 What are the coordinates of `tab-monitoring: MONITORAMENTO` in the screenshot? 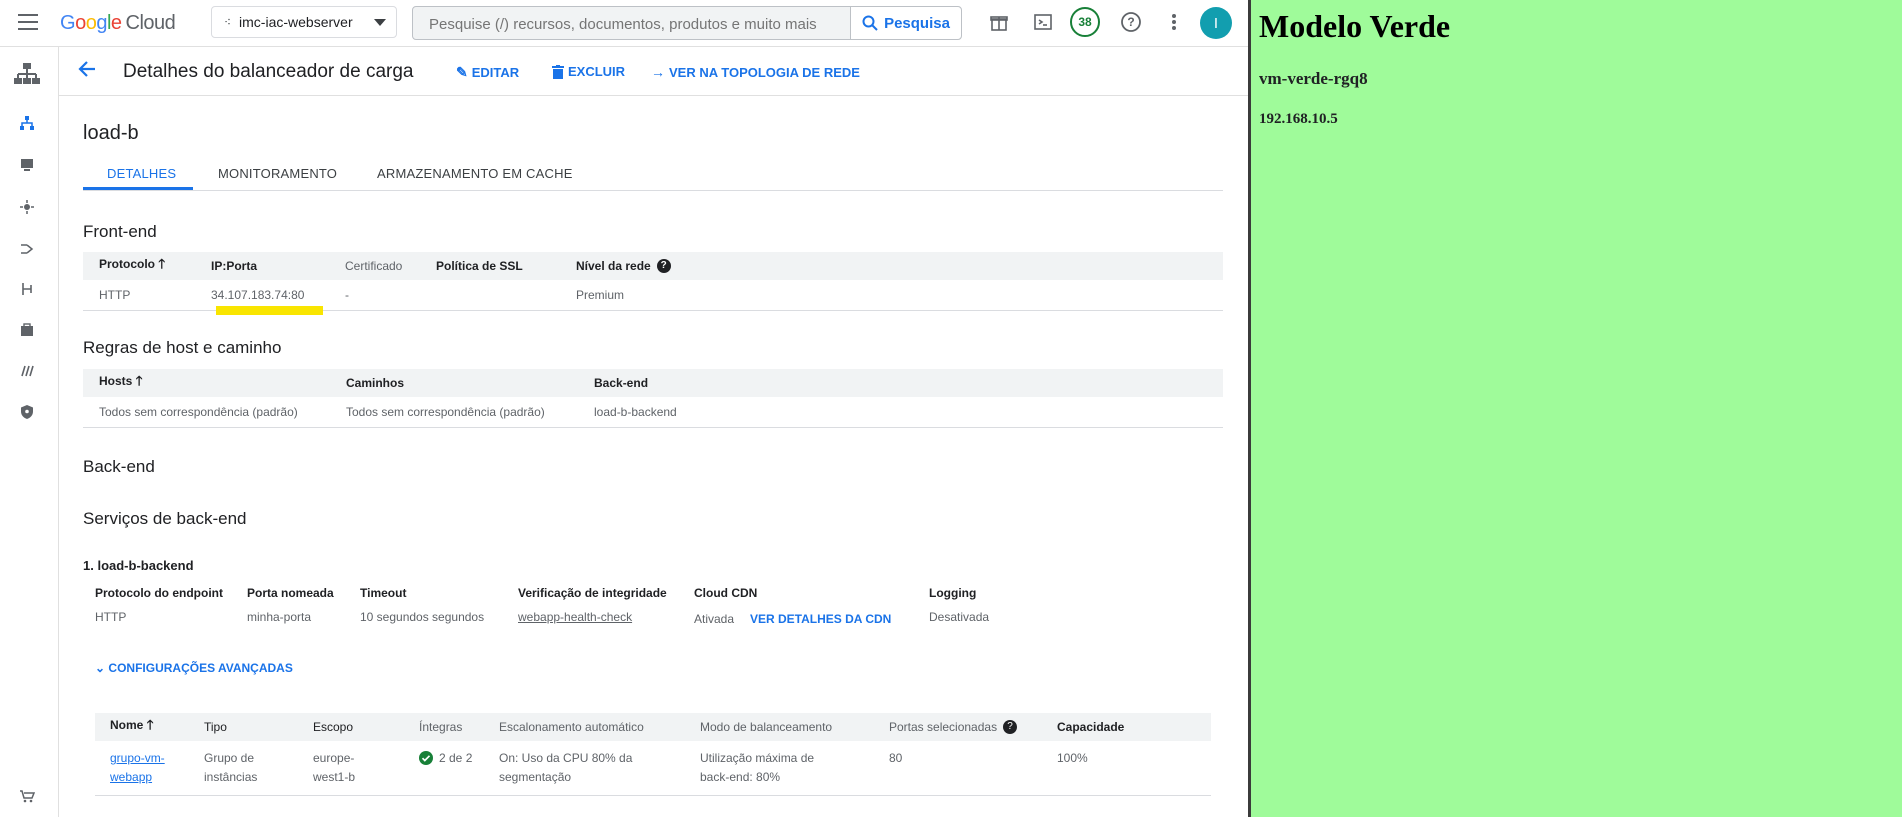 It's located at (277, 173).